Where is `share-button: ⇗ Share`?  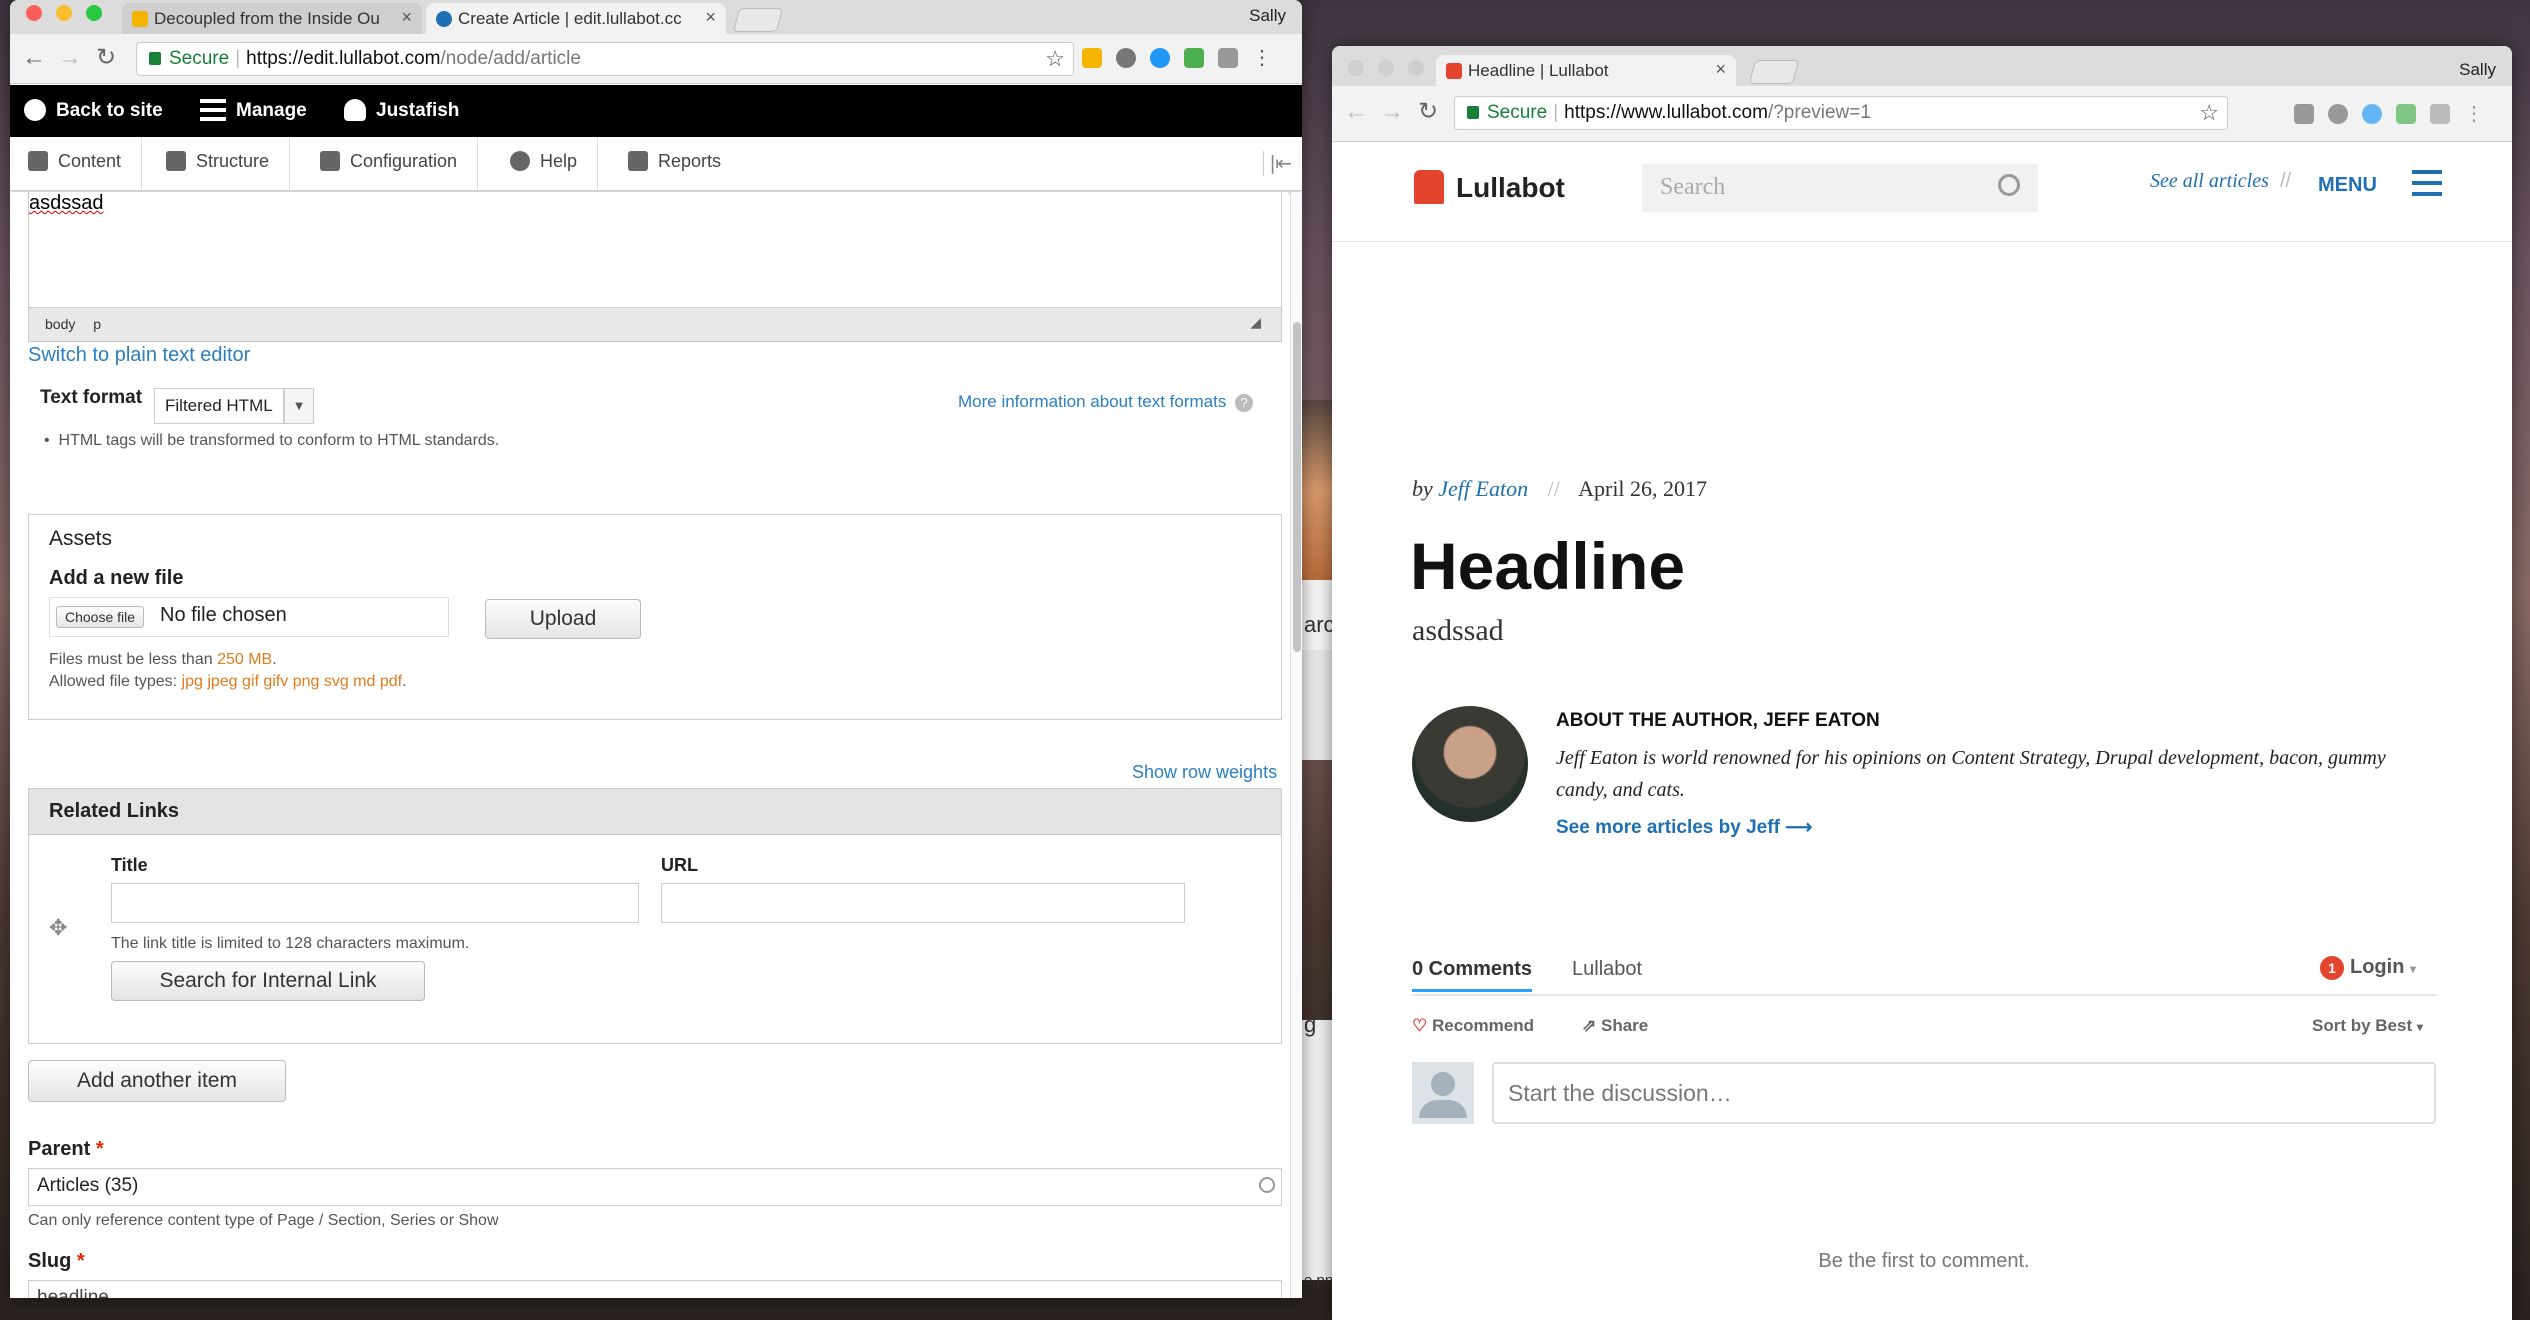 share-button: ⇗ Share is located at coordinates (1615, 1026).